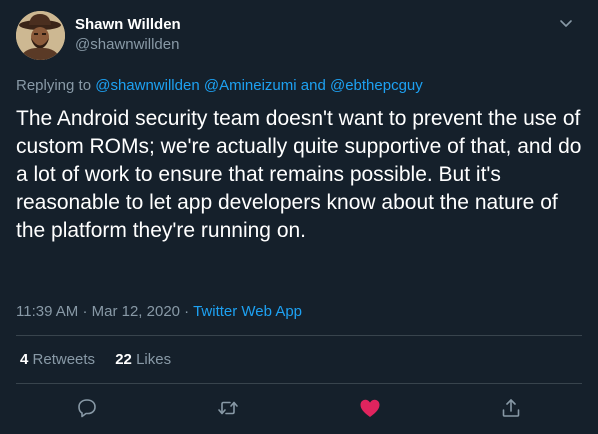 The image size is (598, 434). I want to click on mention-link: @ebthepcguy, so click(376, 85).